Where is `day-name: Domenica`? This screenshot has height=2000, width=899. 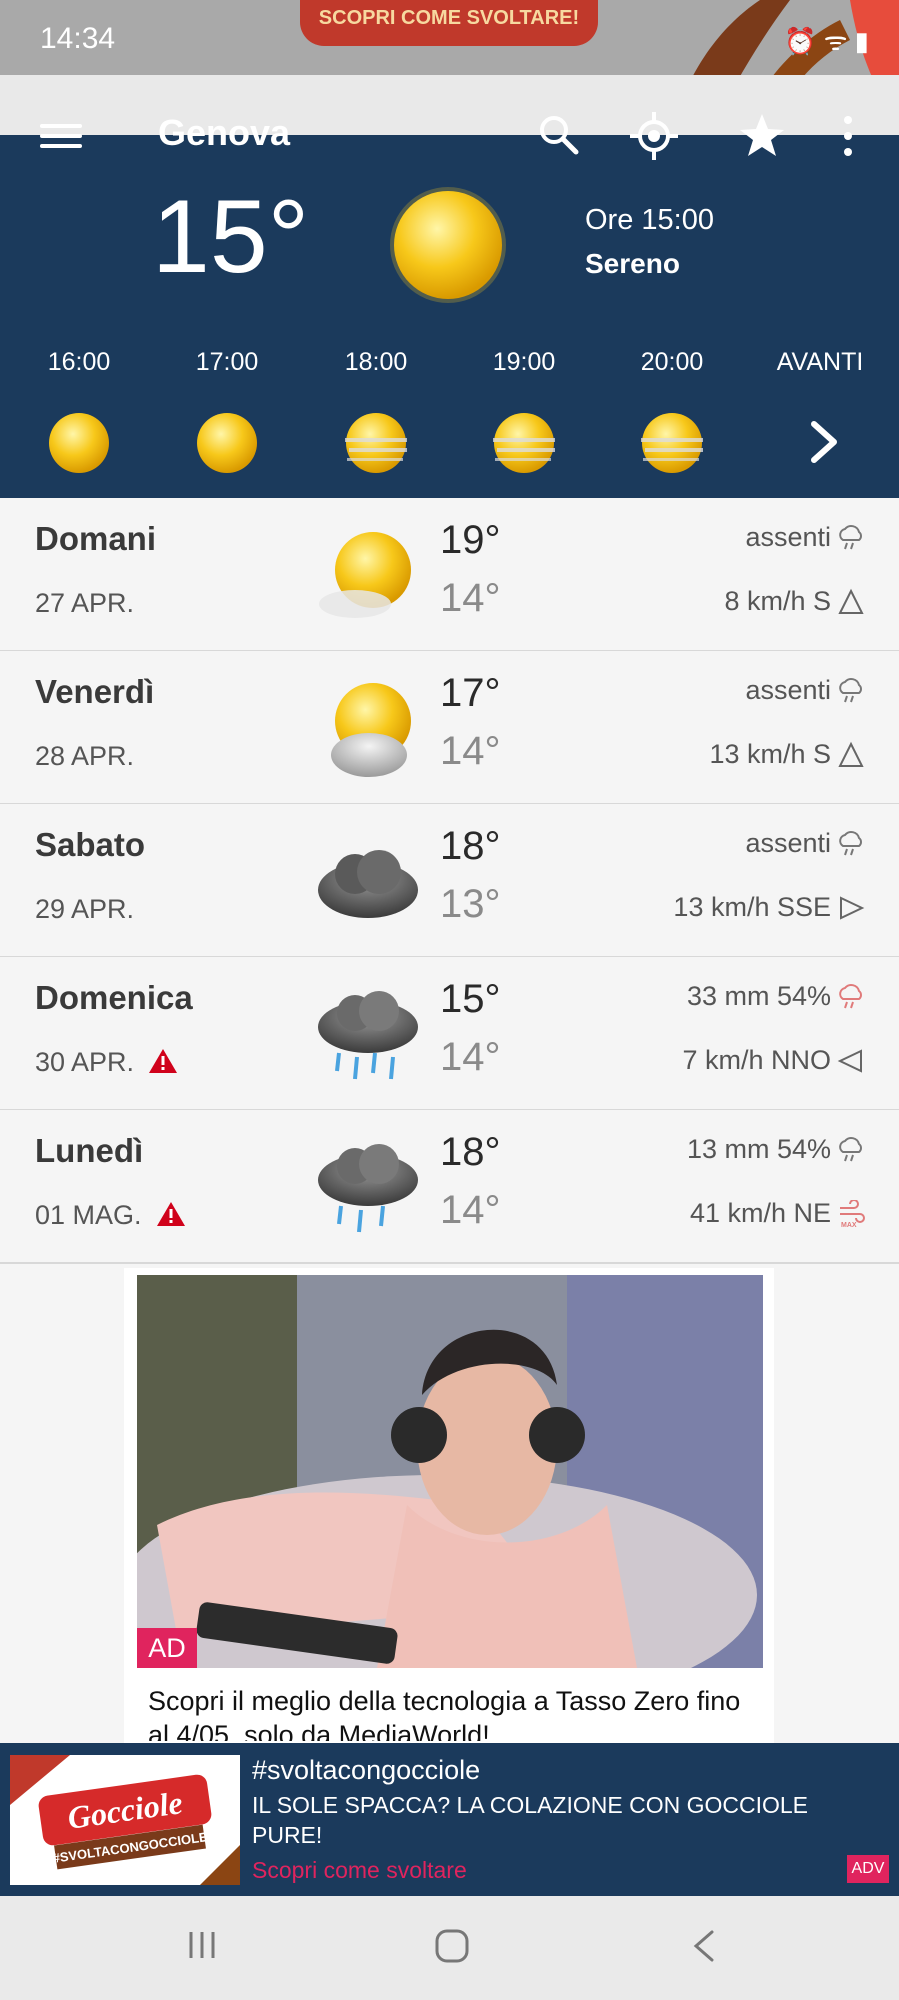 day-name: Domenica is located at coordinates (114, 997).